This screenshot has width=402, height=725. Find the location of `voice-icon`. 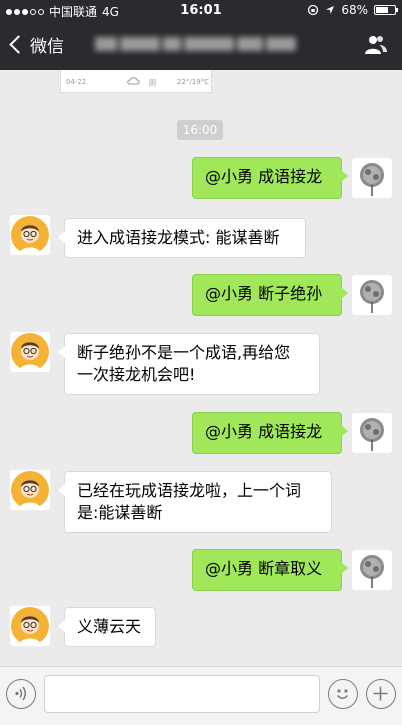

voice-icon is located at coordinates (20, 693).